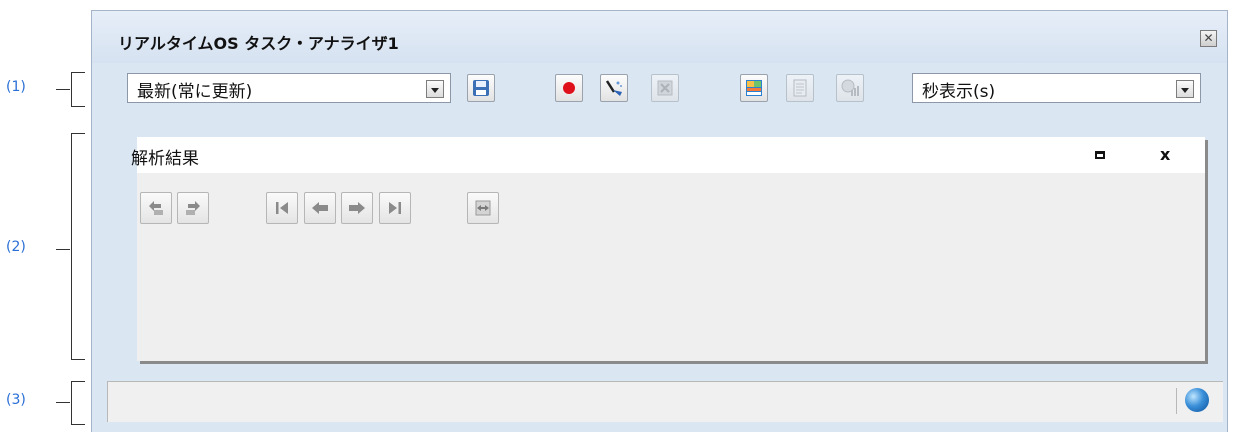 The image size is (1233, 432). I want to click on panel-title: 解析結果, so click(165, 159).